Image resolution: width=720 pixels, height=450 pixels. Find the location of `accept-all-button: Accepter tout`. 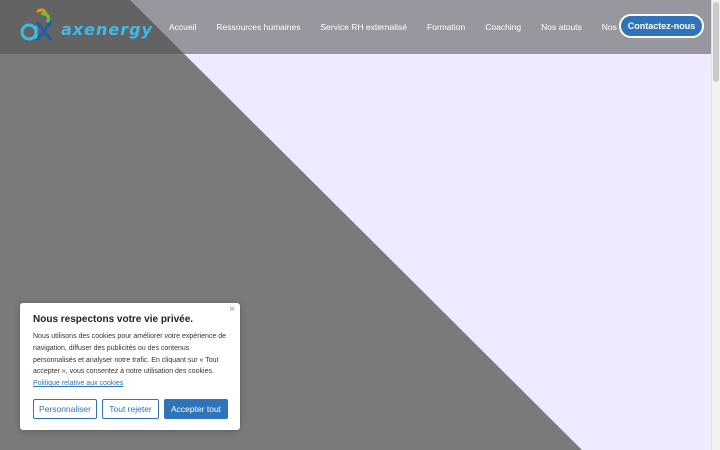

accept-all-button: Accepter tout is located at coordinates (196, 409).